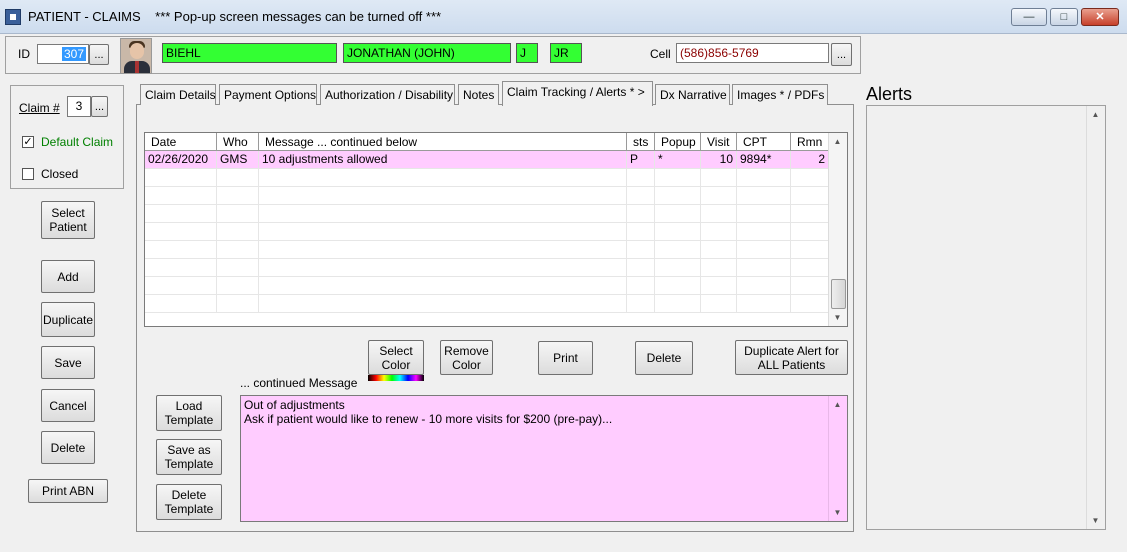 This screenshot has height=552, width=1127. Describe the element at coordinates (678, 160) in the screenshot. I see `cell-popup: *` at that location.